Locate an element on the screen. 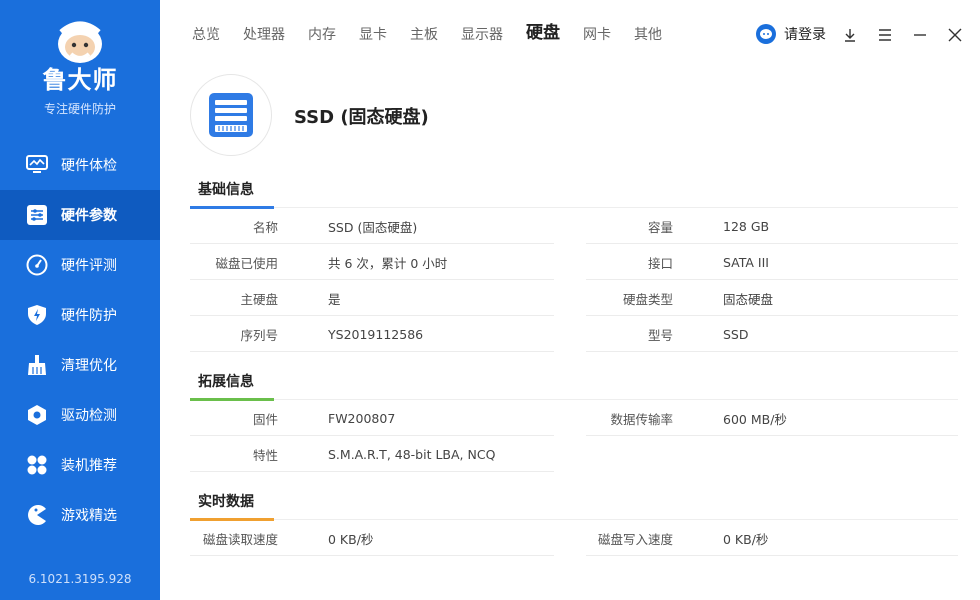 This screenshot has height=600, width=980. section-basic-title: 基础信息 is located at coordinates (232, 193).